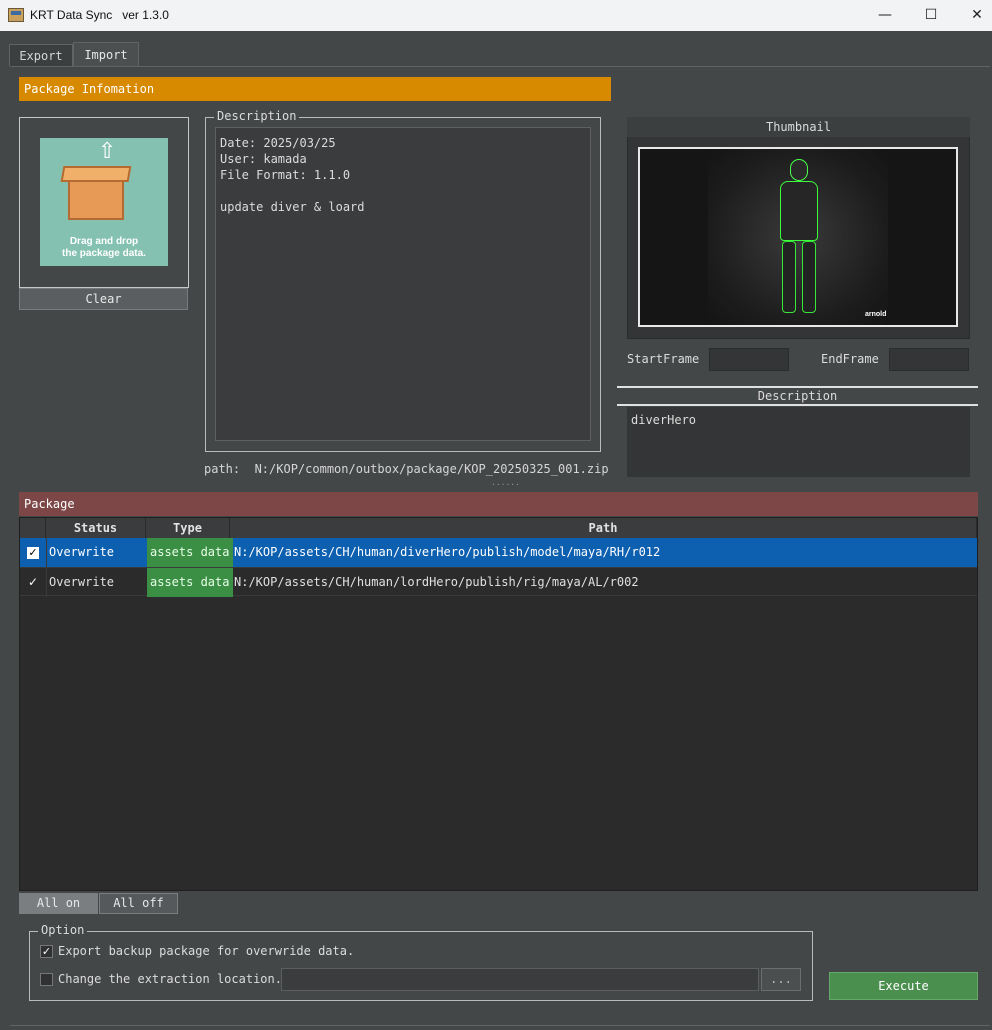  I want to click on thumbnail-description-title: Description, so click(797, 396).